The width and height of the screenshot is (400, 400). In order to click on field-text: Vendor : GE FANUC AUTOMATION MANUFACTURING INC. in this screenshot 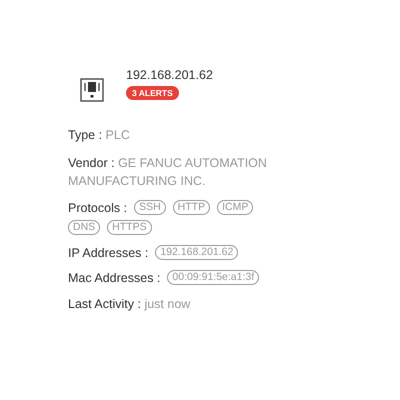, I will do `click(168, 172)`.